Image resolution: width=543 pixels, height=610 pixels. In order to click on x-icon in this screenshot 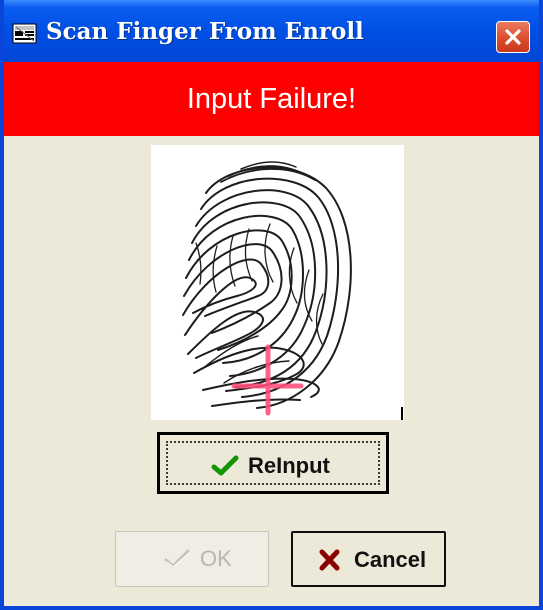, I will do `click(330, 560)`.